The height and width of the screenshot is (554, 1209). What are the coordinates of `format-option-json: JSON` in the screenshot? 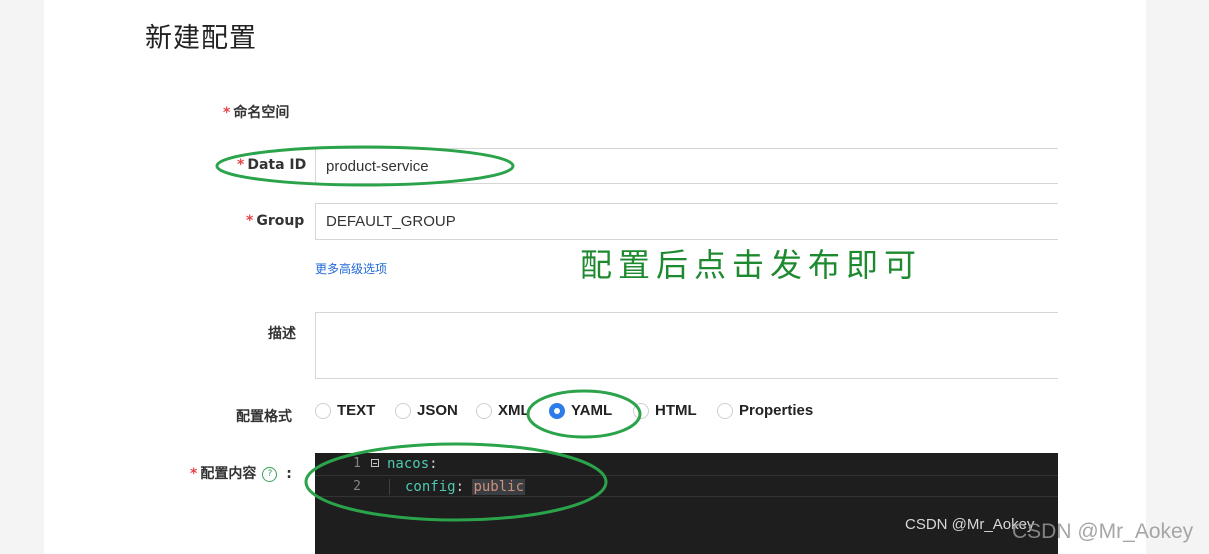 It's located at (426, 410).